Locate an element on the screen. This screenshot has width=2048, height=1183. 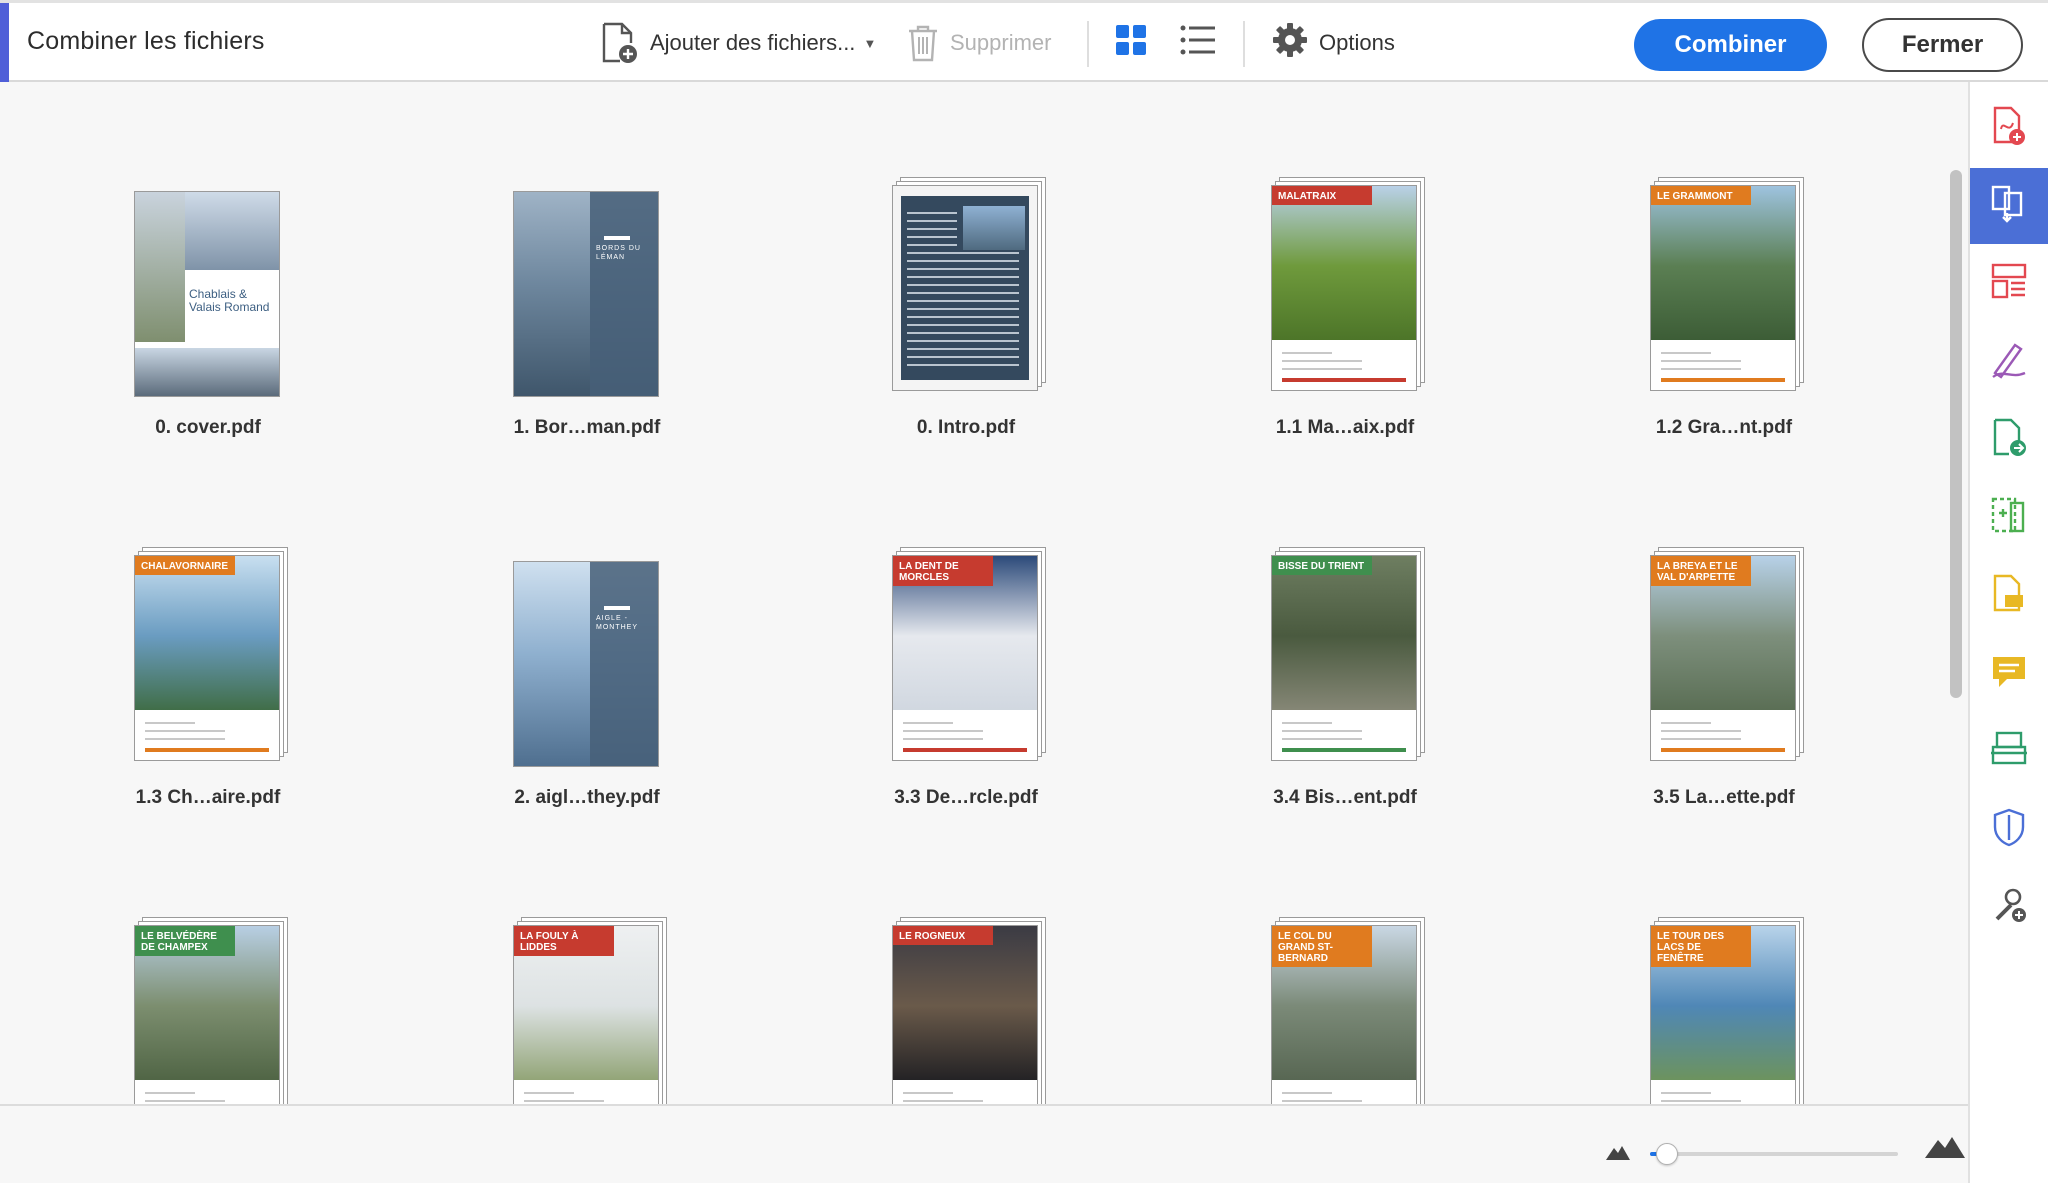
delete-label: Supprimer is located at coordinates (1001, 42).